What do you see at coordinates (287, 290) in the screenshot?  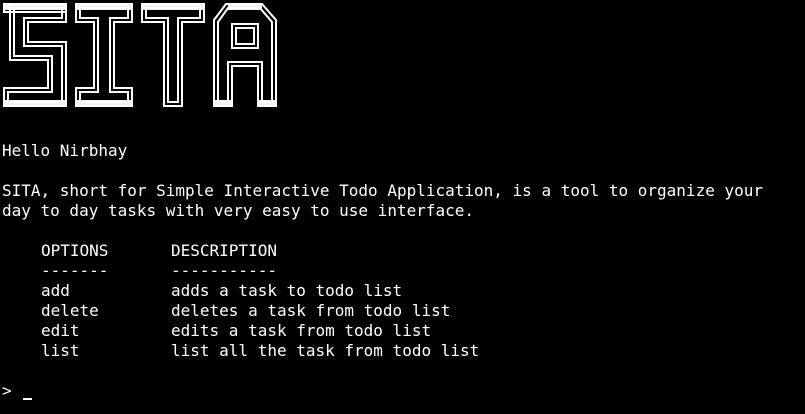 I see `option-add-description: adds a task to todo list` at bounding box center [287, 290].